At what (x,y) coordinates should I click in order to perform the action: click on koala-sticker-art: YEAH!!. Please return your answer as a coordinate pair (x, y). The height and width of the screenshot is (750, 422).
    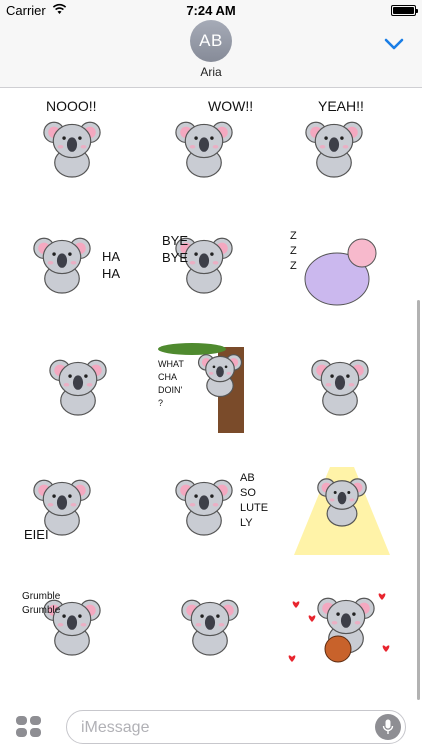
    Looking at the image, I should click on (334, 138).